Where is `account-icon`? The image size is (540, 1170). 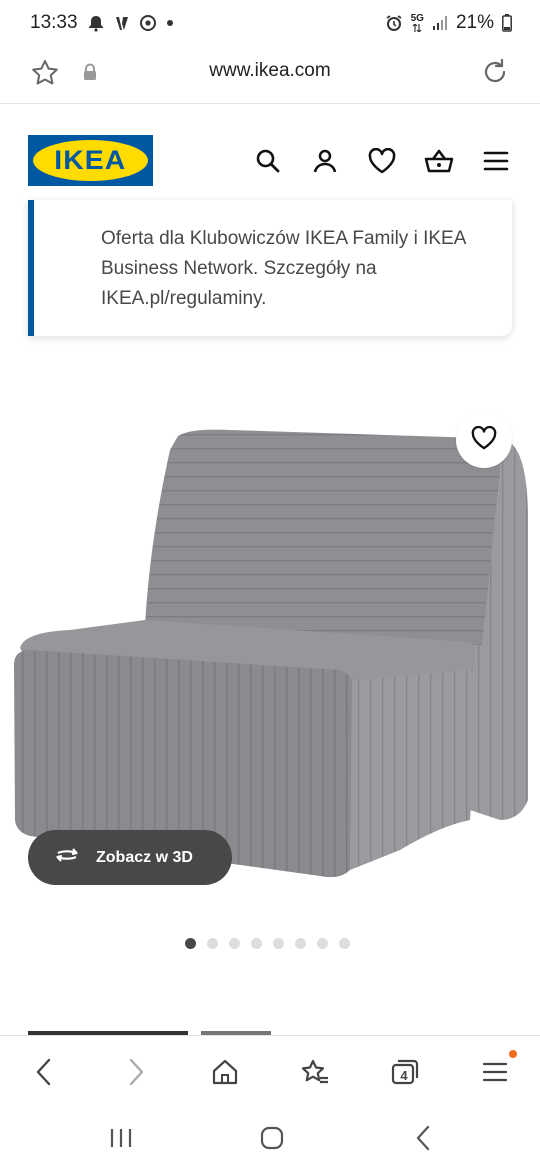 account-icon is located at coordinates (325, 161).